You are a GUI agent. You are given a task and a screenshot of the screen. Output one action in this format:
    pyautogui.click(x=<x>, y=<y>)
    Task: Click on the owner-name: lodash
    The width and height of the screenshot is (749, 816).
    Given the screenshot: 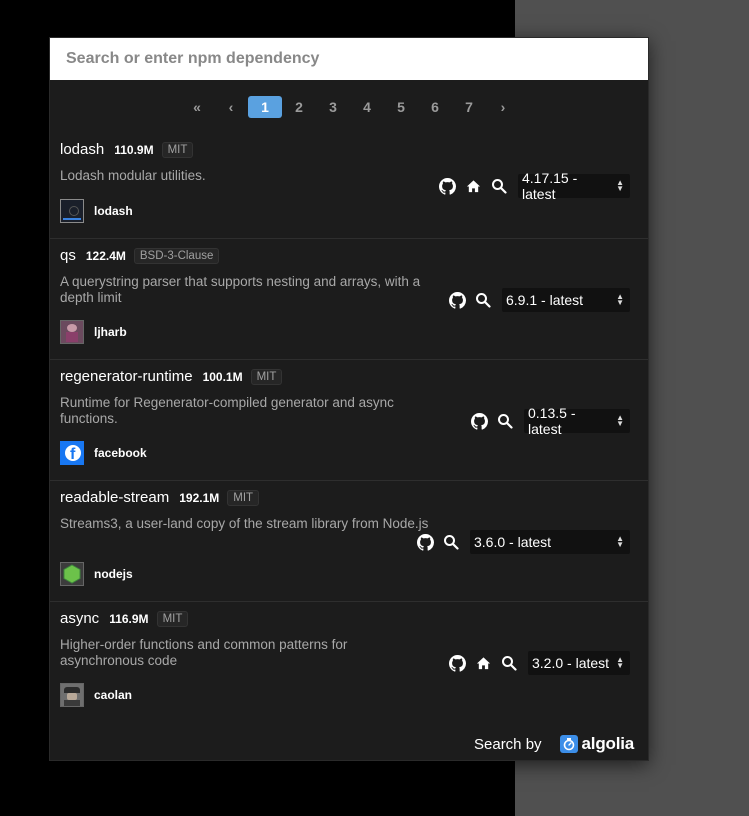 What is the action you would take?
    pyautogui.click(x=113, y=211)
    